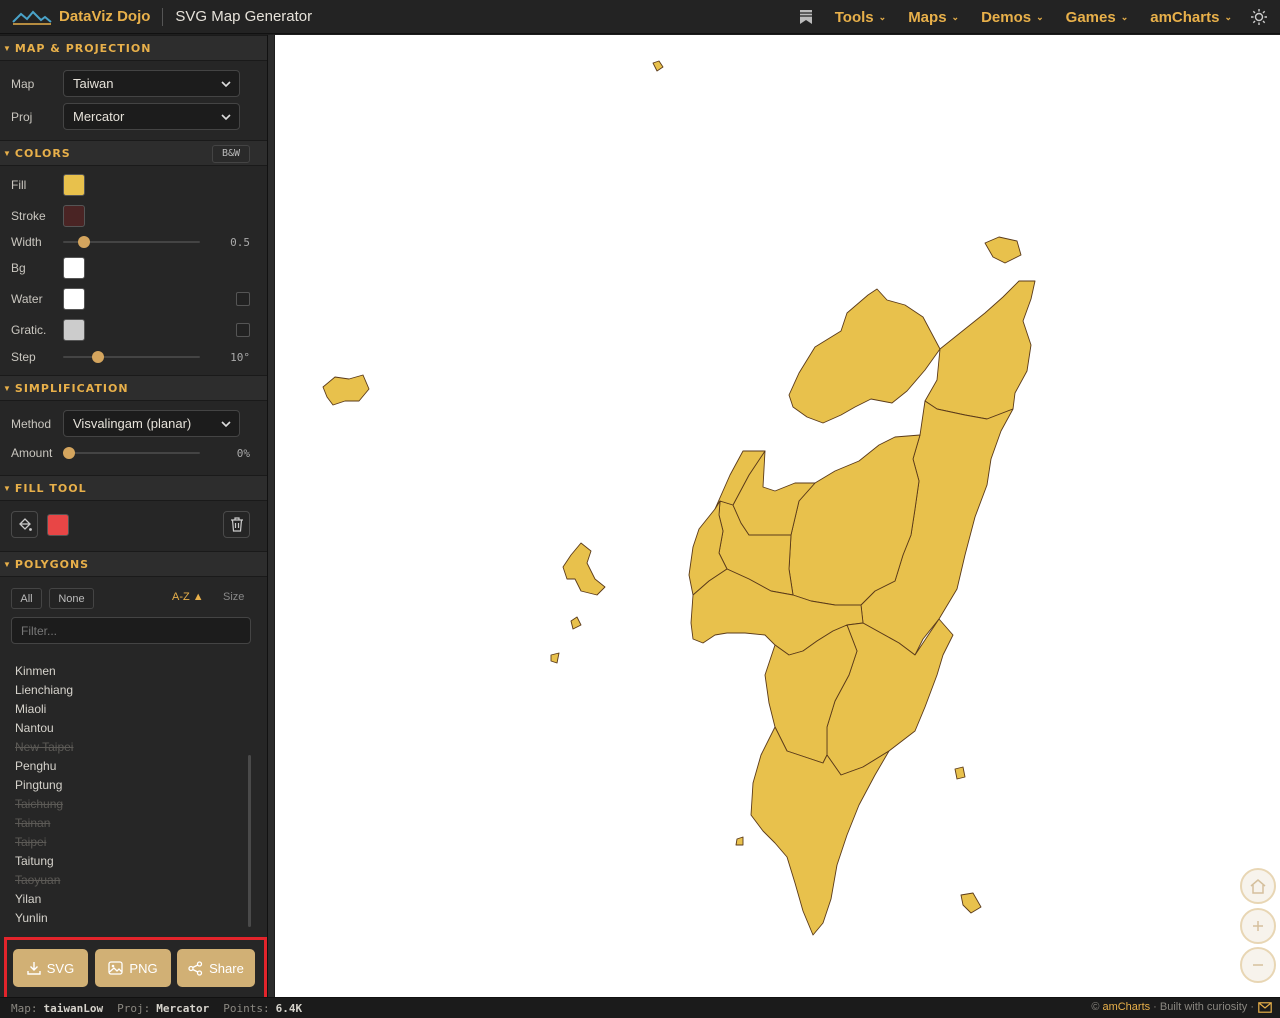 The width and height of the screenshot is (1280, 1018). What do you see at coordinates (125, 690) in the screenshot?
I see `polygon-list-item: Lienchiang` at bounding box center [125, 690].